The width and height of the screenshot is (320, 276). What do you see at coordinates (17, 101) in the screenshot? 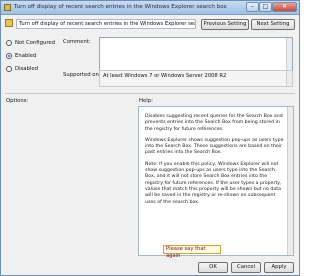
I see `options-label: Options:` at bounding box center [17, 101].